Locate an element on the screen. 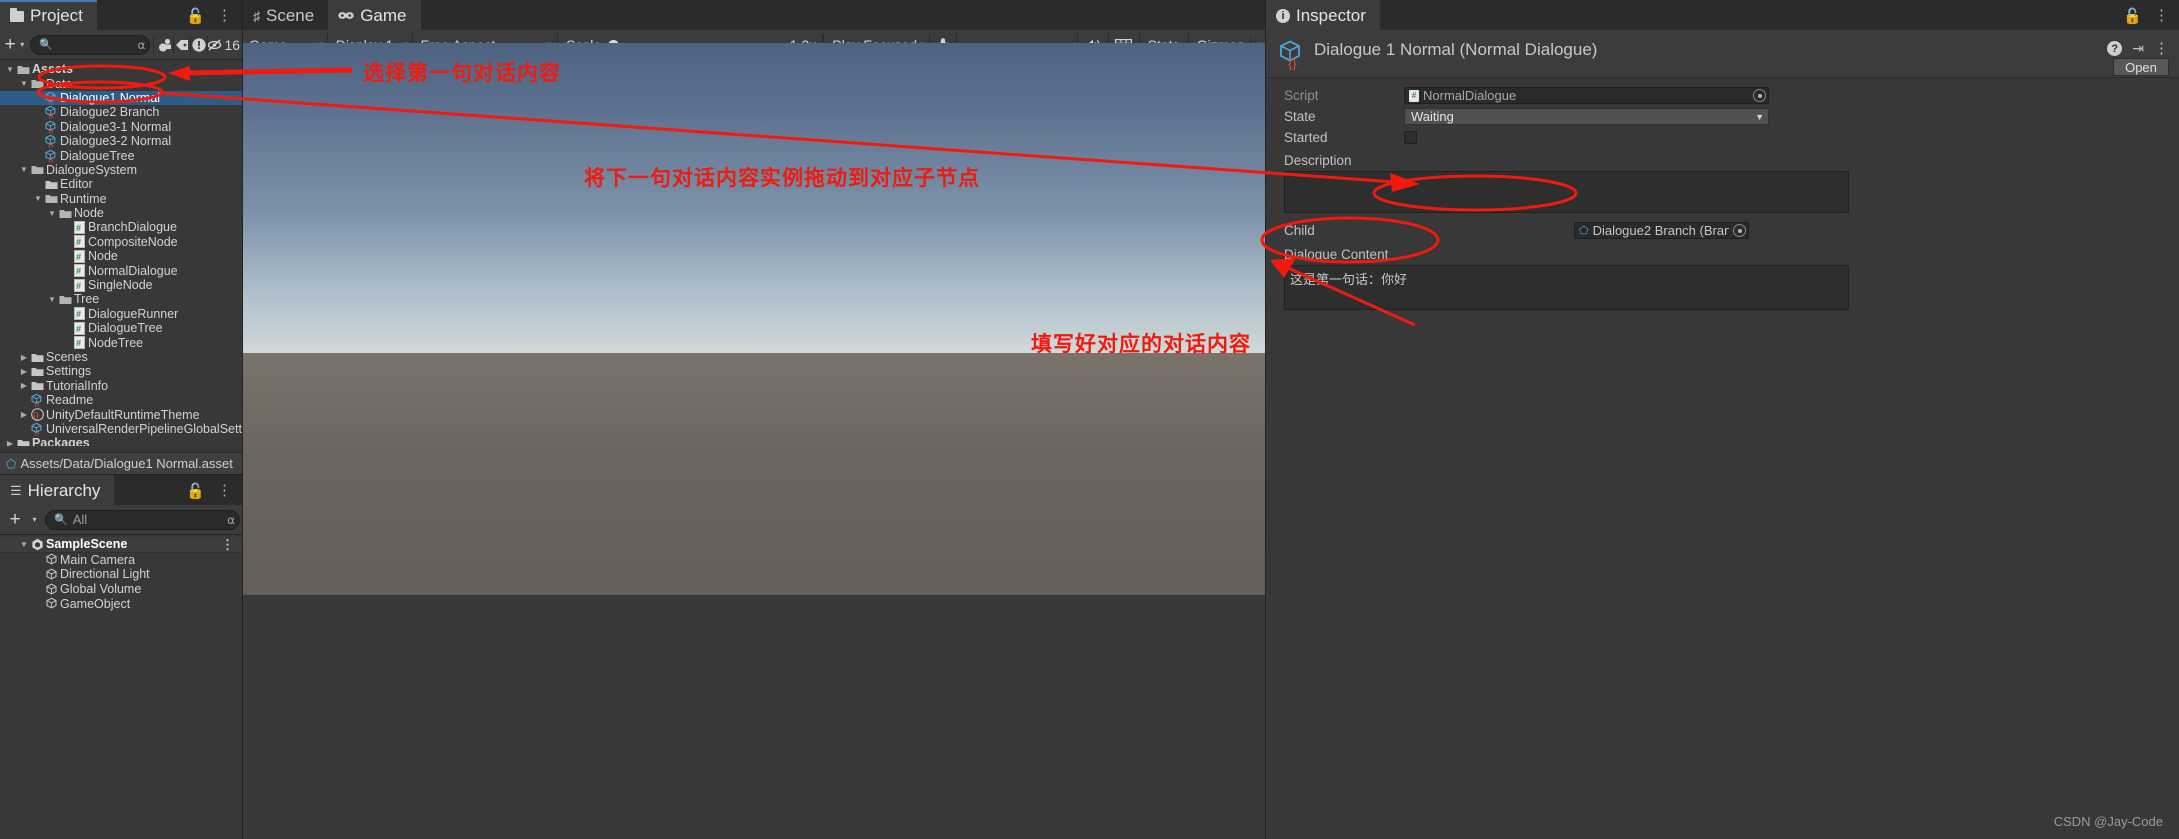  create-gameobject-caret: ▾ is located at coordinates (34, 520).